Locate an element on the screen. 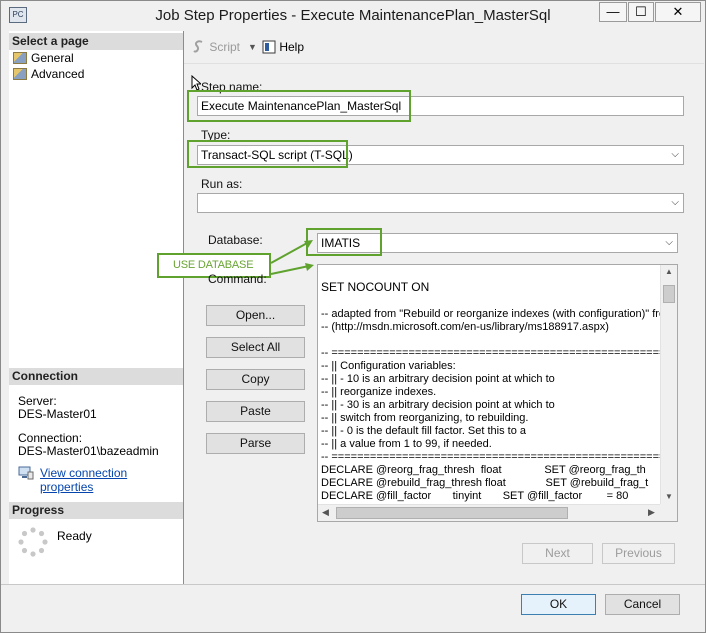 This screenshot has width=706, height=633. help-button: Help is located at coordinates (283, 47).